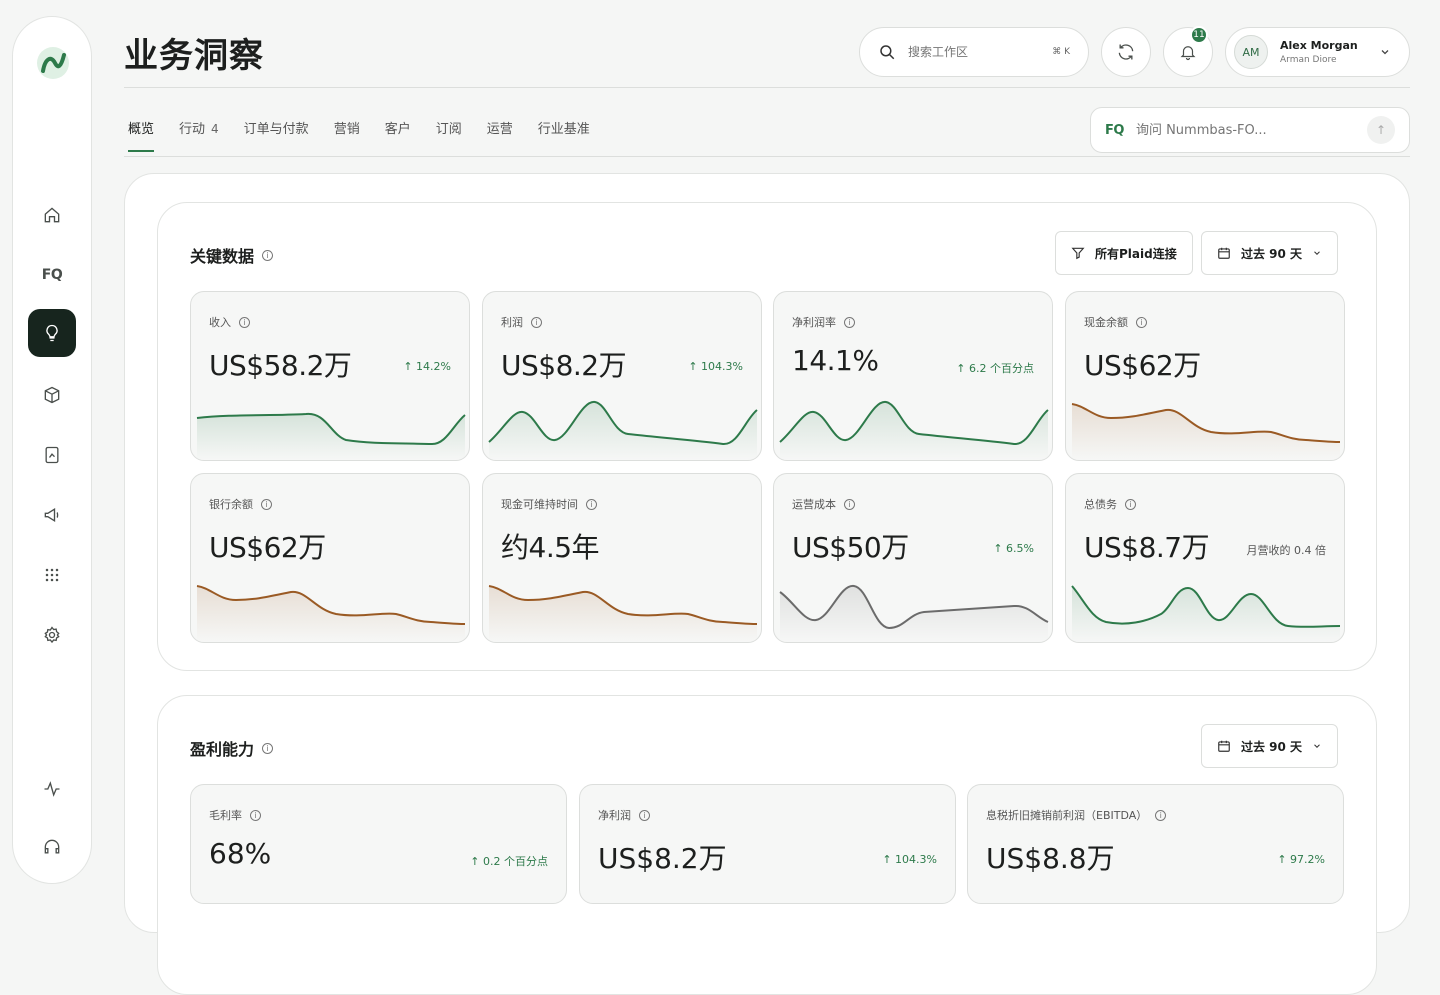 The height and width of the screenshot is (995, 1440). I want to click on card-value: US$62万, so click(1142, 365).